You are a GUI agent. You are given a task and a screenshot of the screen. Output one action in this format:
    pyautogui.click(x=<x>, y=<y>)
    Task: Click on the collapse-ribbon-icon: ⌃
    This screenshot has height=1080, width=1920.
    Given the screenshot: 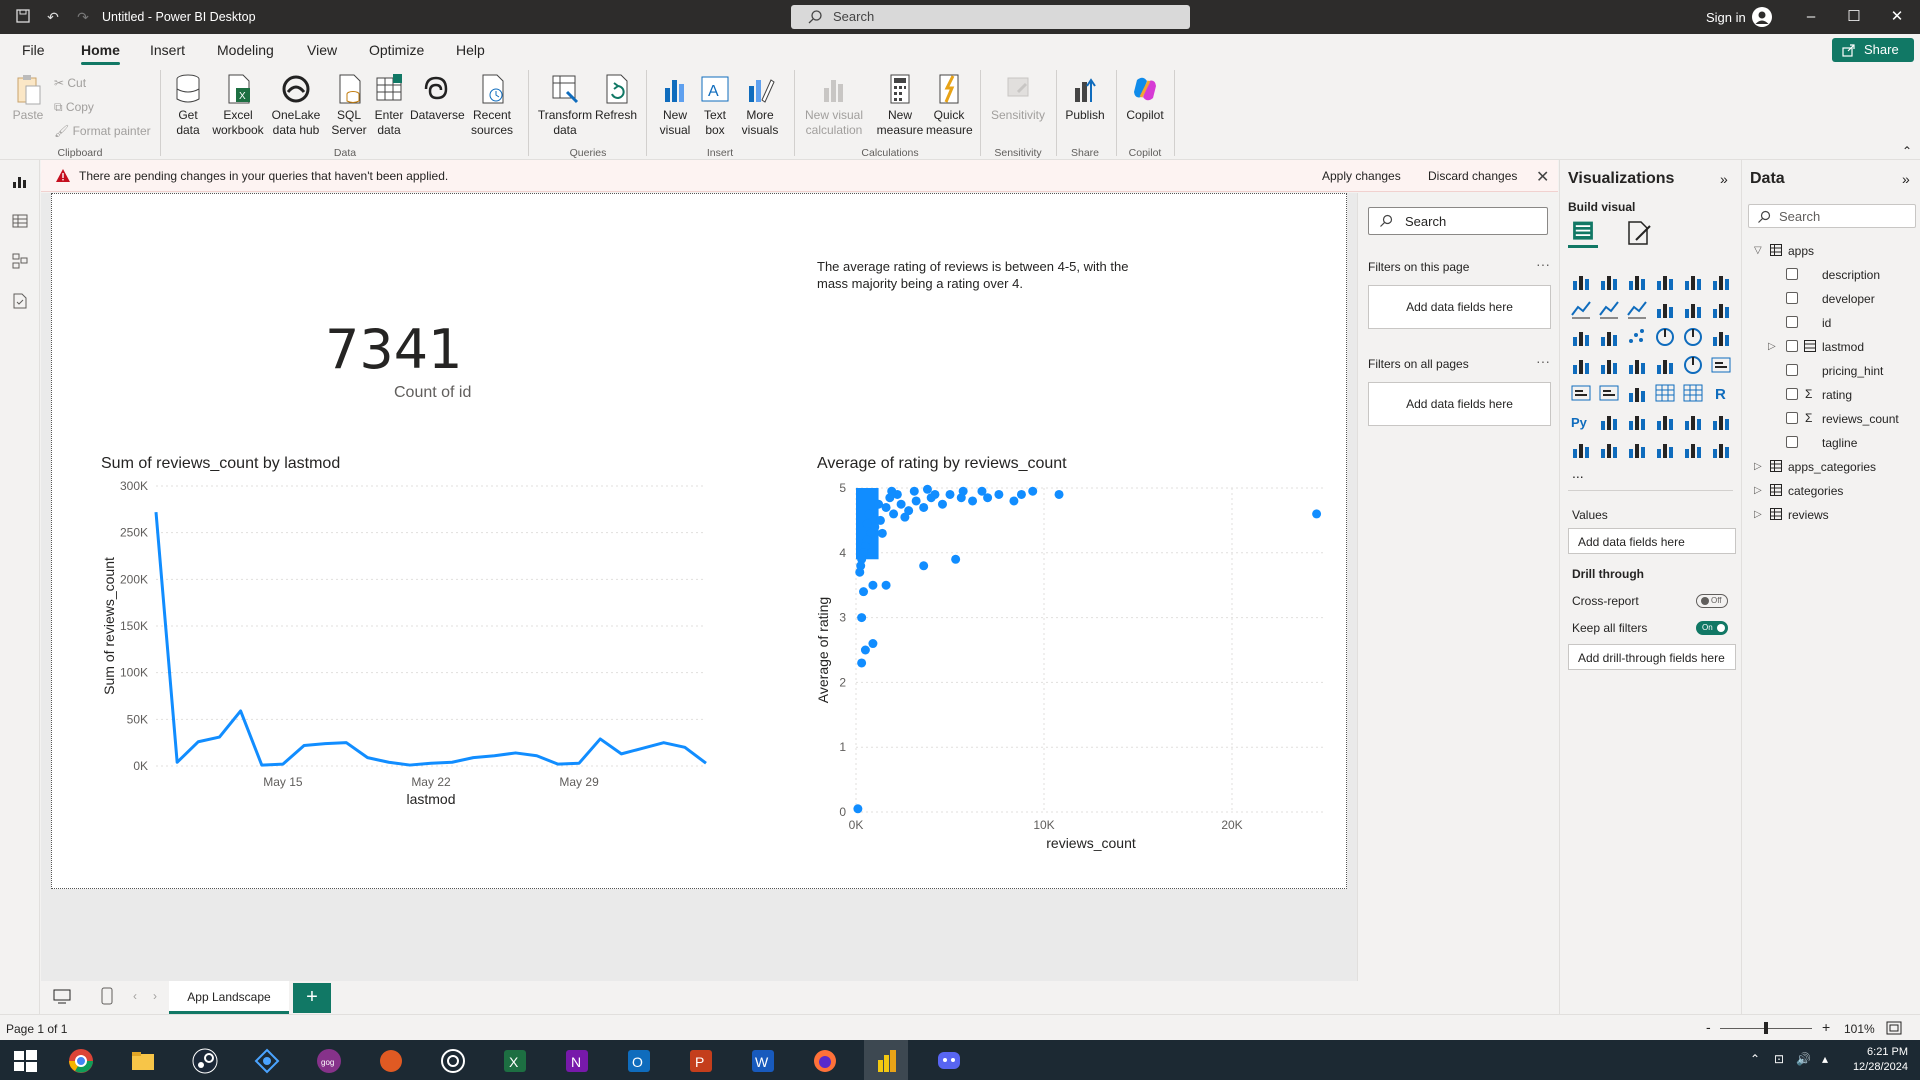 What is the action you would take?
    pyautogui.click(x=1907, y=151)
    